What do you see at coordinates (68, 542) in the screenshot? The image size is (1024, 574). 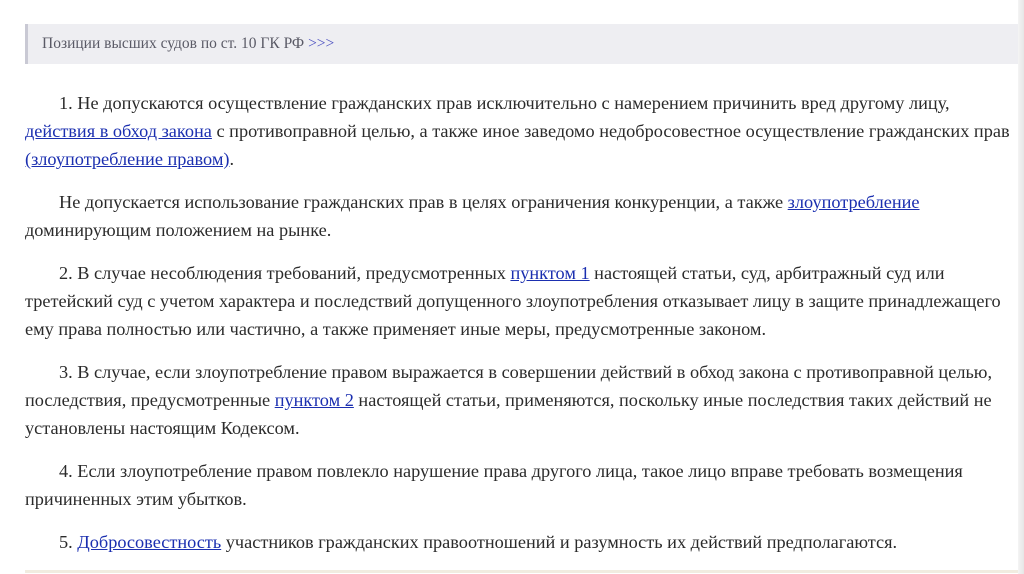 I see `paragraph-text: 5.` at bounding box center [68, 542].